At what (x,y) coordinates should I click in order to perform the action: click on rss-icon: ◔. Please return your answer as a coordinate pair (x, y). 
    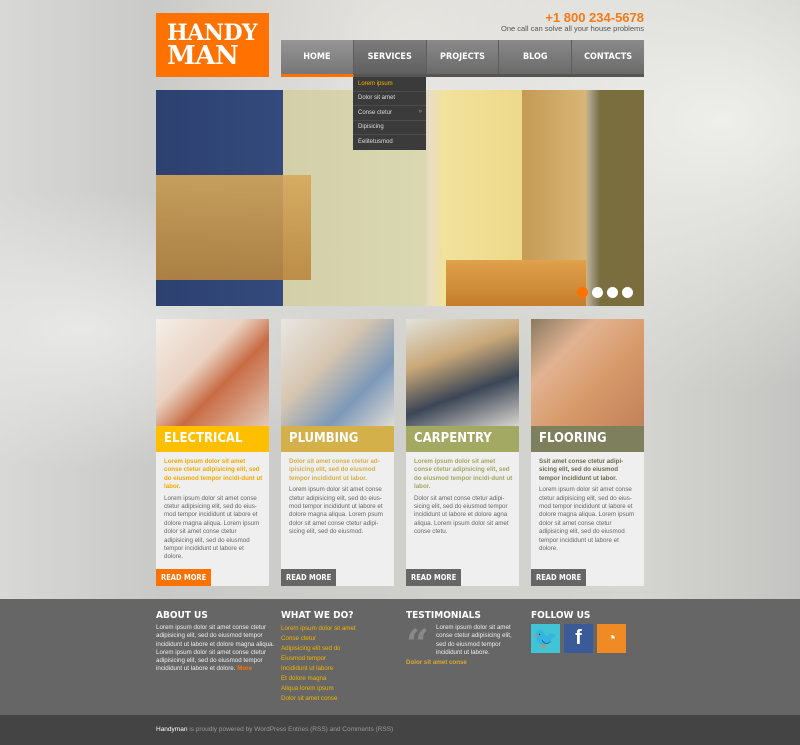
    Looking at the image, I should click on (611, 638).